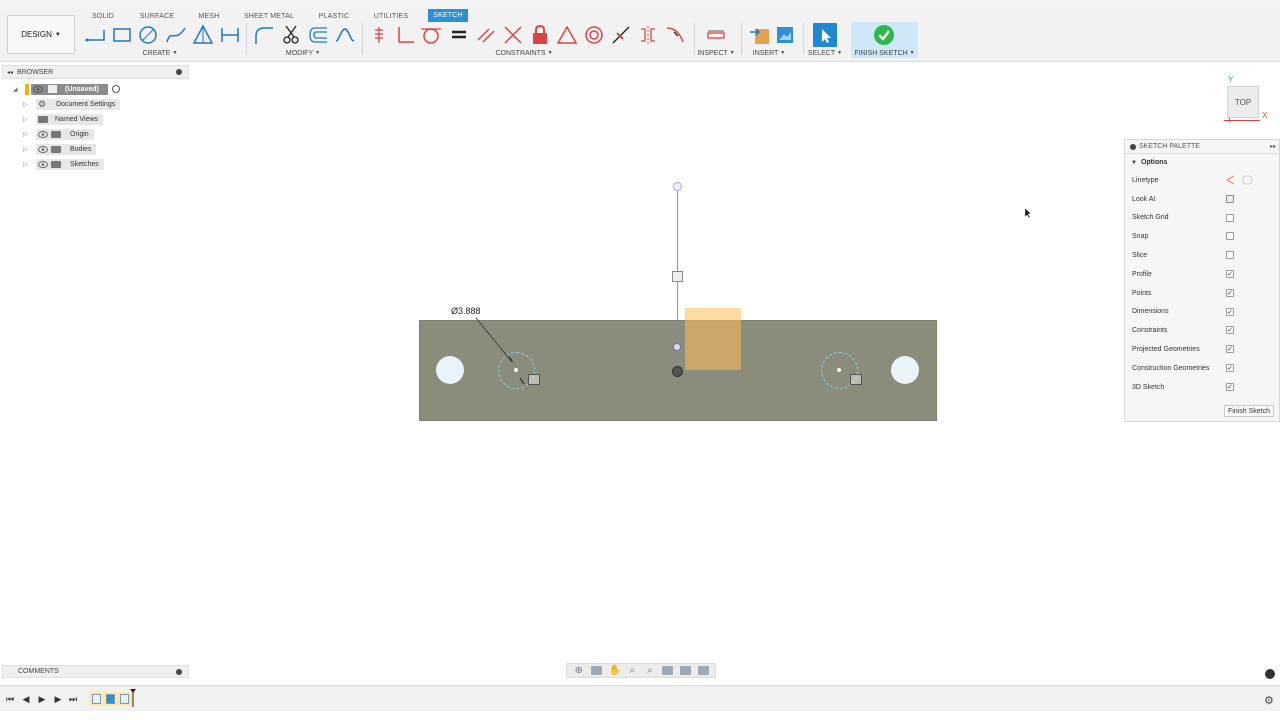  I want to click on points-checkbox: ✓, so click(1230, 292).